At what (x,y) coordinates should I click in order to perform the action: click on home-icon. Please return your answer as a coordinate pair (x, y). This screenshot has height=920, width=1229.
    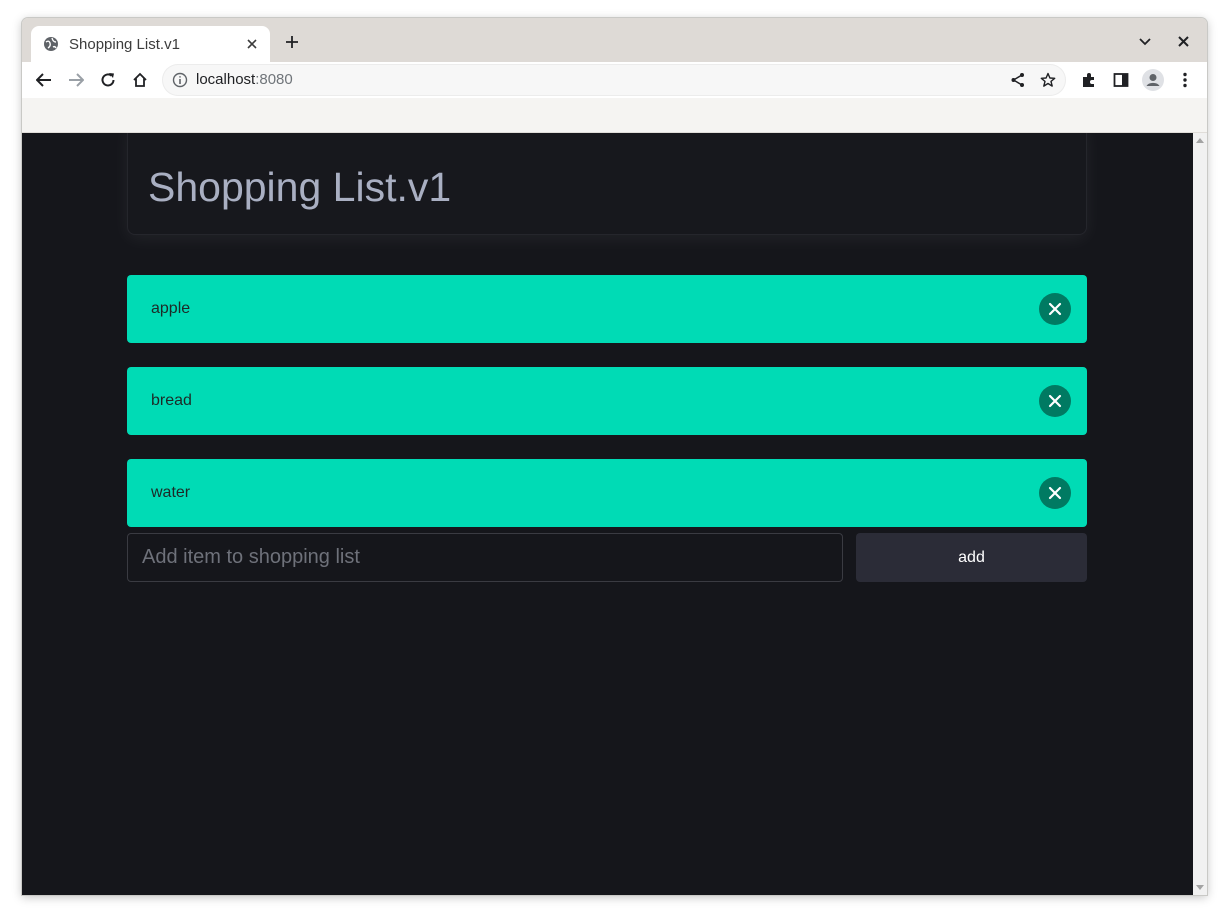
    Looking at the image, I should click on (140, 80).